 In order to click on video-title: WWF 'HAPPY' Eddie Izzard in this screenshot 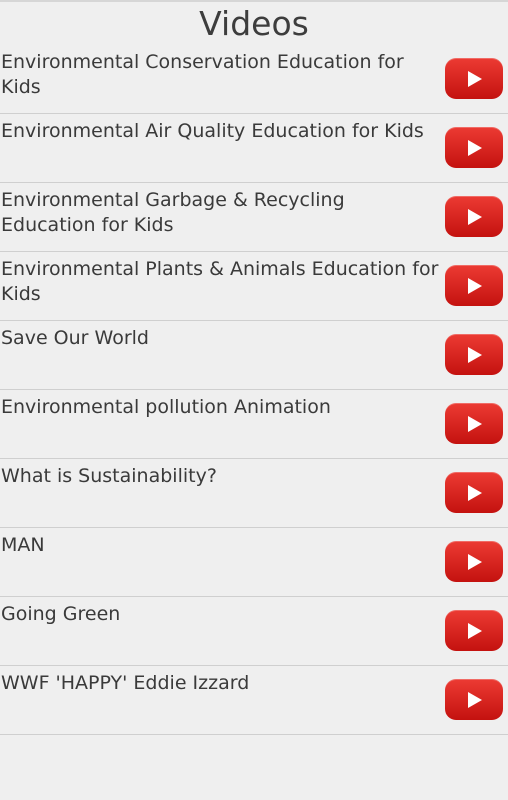, I will do `click(125, 683)`.